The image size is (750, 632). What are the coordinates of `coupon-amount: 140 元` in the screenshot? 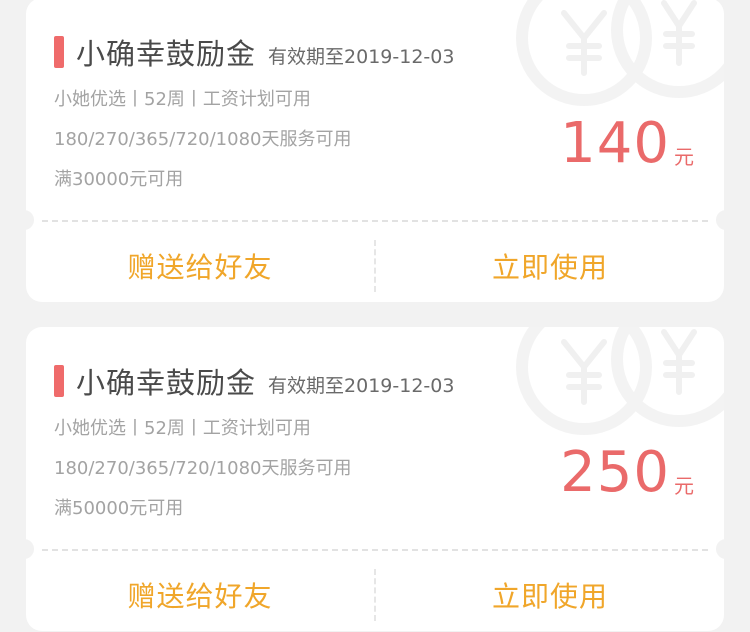 It's located at (627, 144).